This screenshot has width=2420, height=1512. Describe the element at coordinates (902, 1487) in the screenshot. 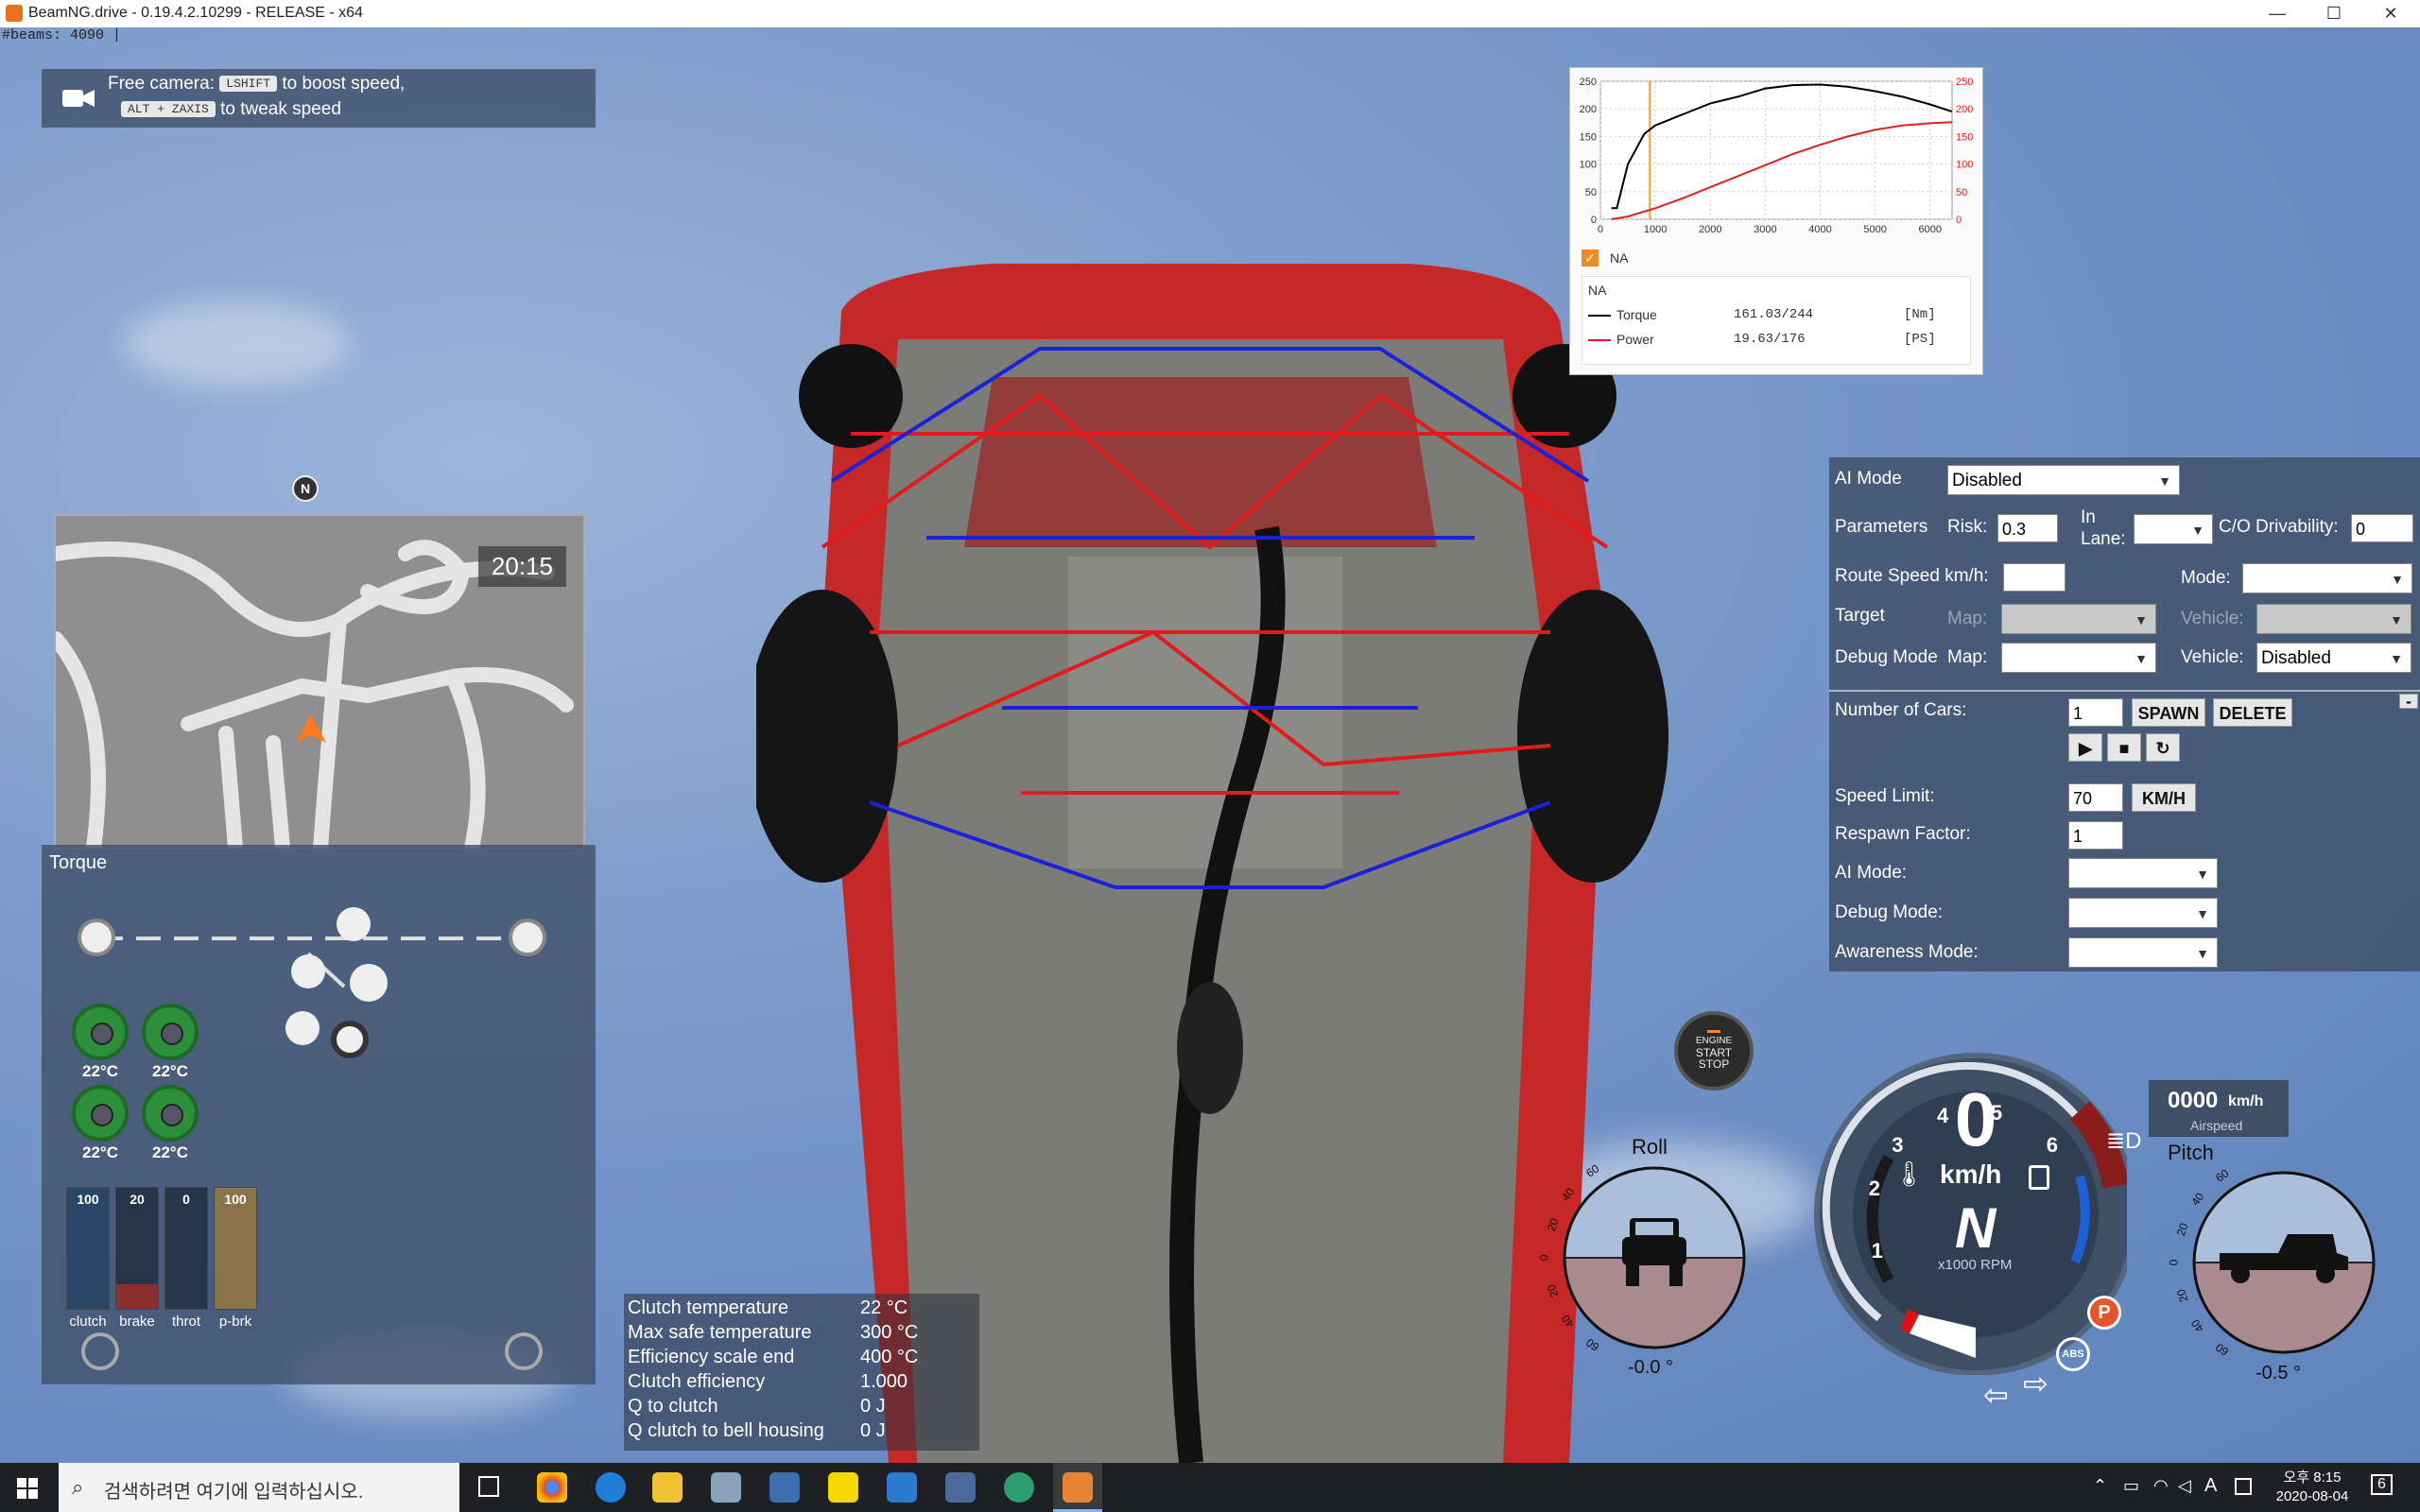

I see `vscode-icon` at that location.